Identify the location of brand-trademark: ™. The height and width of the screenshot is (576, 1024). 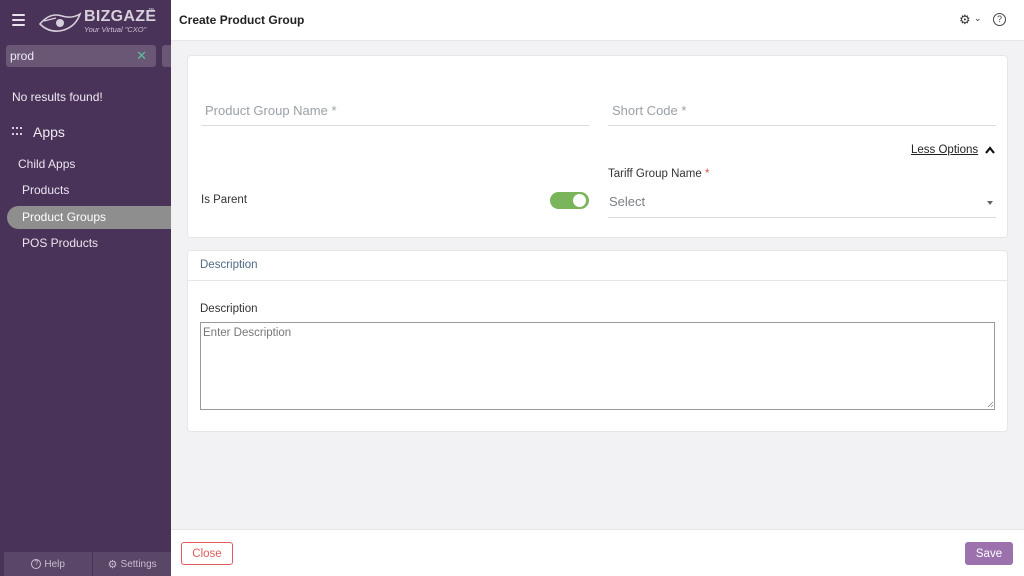
(151, 11).